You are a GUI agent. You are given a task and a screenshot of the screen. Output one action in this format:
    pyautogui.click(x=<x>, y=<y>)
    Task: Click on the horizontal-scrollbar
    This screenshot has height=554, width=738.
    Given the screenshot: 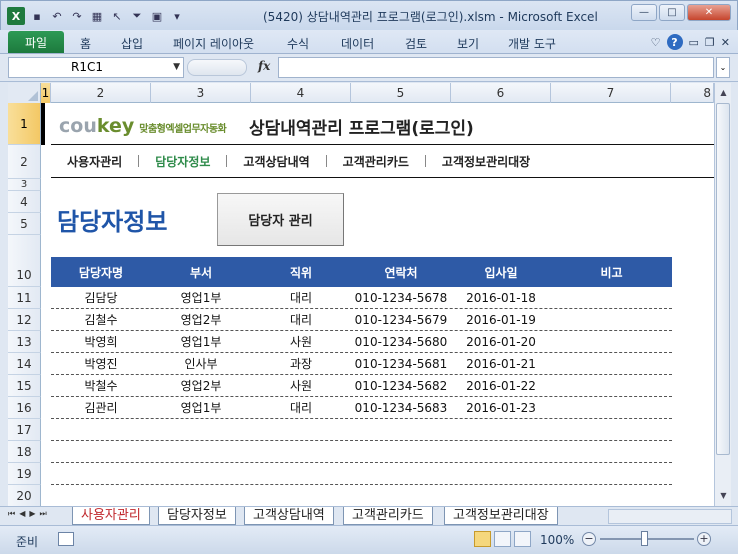 What is the action you would take?
    pyautogui.click(x=670, y=516)
    